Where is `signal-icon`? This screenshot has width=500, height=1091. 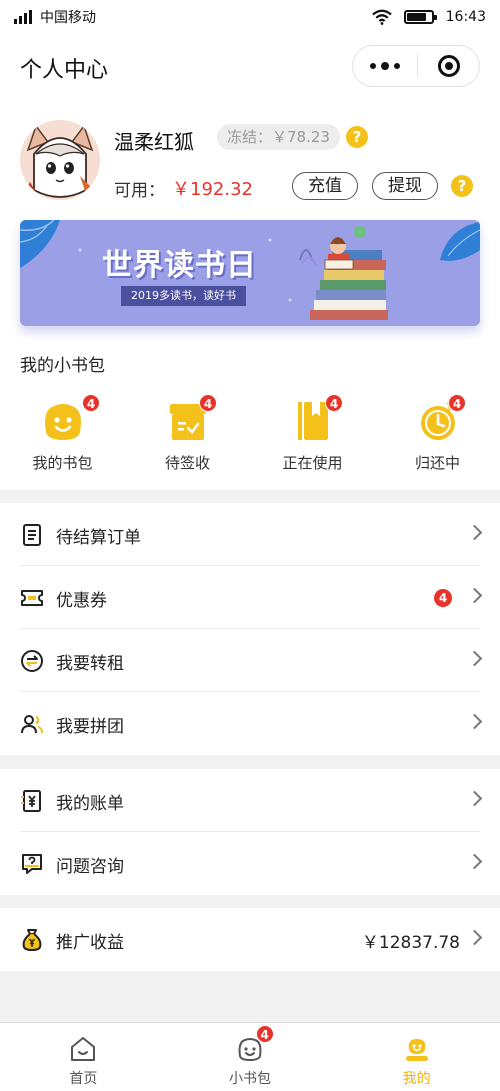 signal-icon is located at coordinates (23, 17).